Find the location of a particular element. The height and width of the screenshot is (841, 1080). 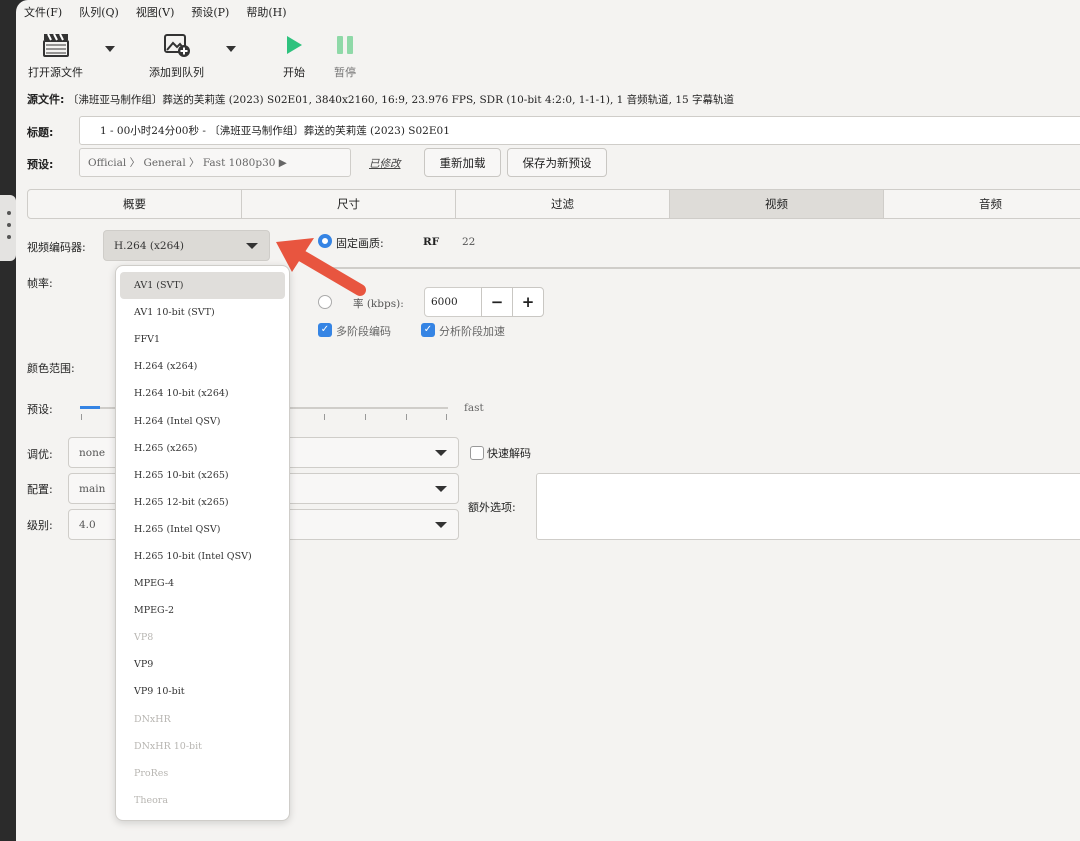

source-label: 源文件: is located at coordinates (46, 99).